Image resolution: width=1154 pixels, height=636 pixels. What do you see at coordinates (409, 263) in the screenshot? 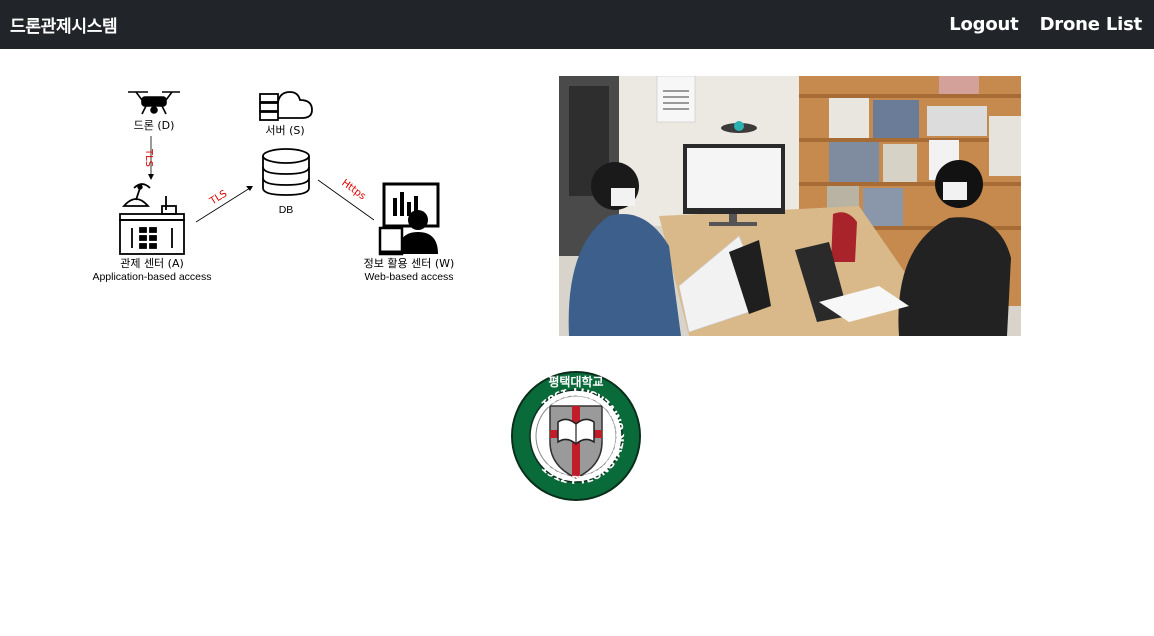
I see `web-center-label: 정보 활용 센터 (W)` at bounding box center [409, 263].